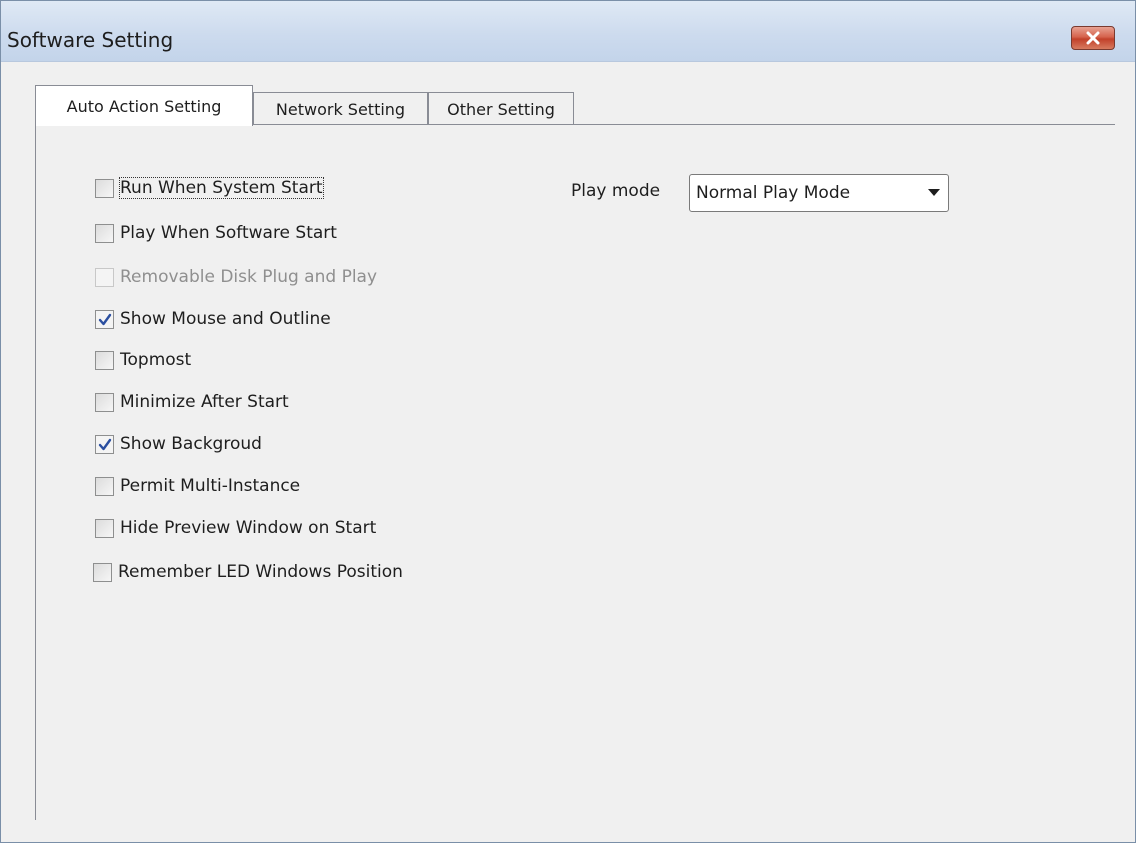 The height and width of the screenshot is (843, 1136). What do you see at coordinates (191, 444) in the screenshot?
I see `option-label: Show Backgroud` at bounding box center [191, 444].